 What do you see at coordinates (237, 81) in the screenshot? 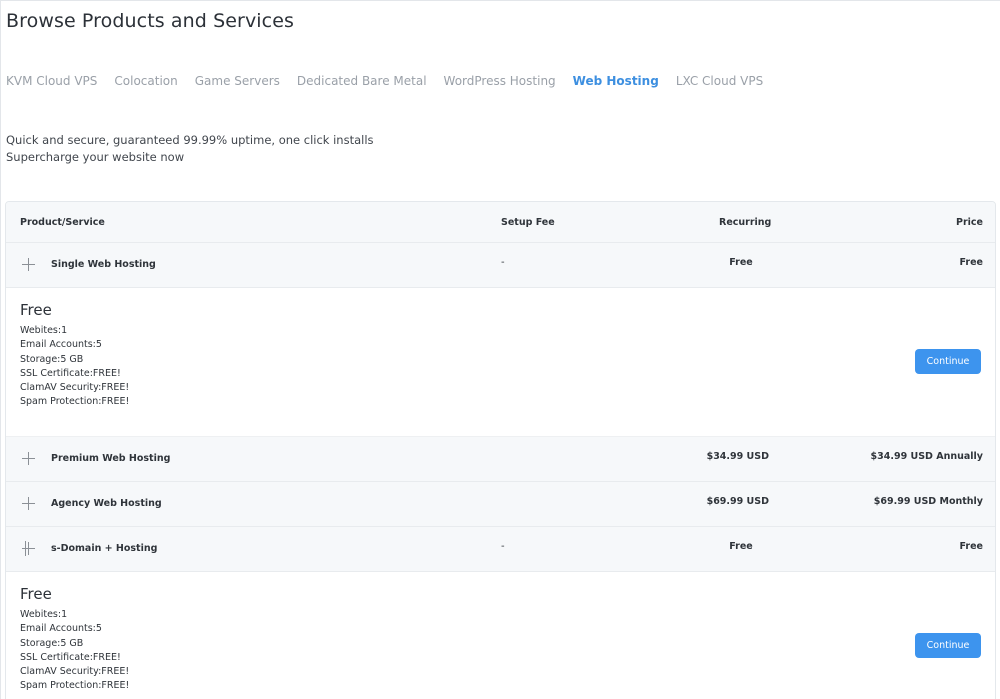
I see `tab-game-servers: Game Servers` at bounding box center [237, 81].